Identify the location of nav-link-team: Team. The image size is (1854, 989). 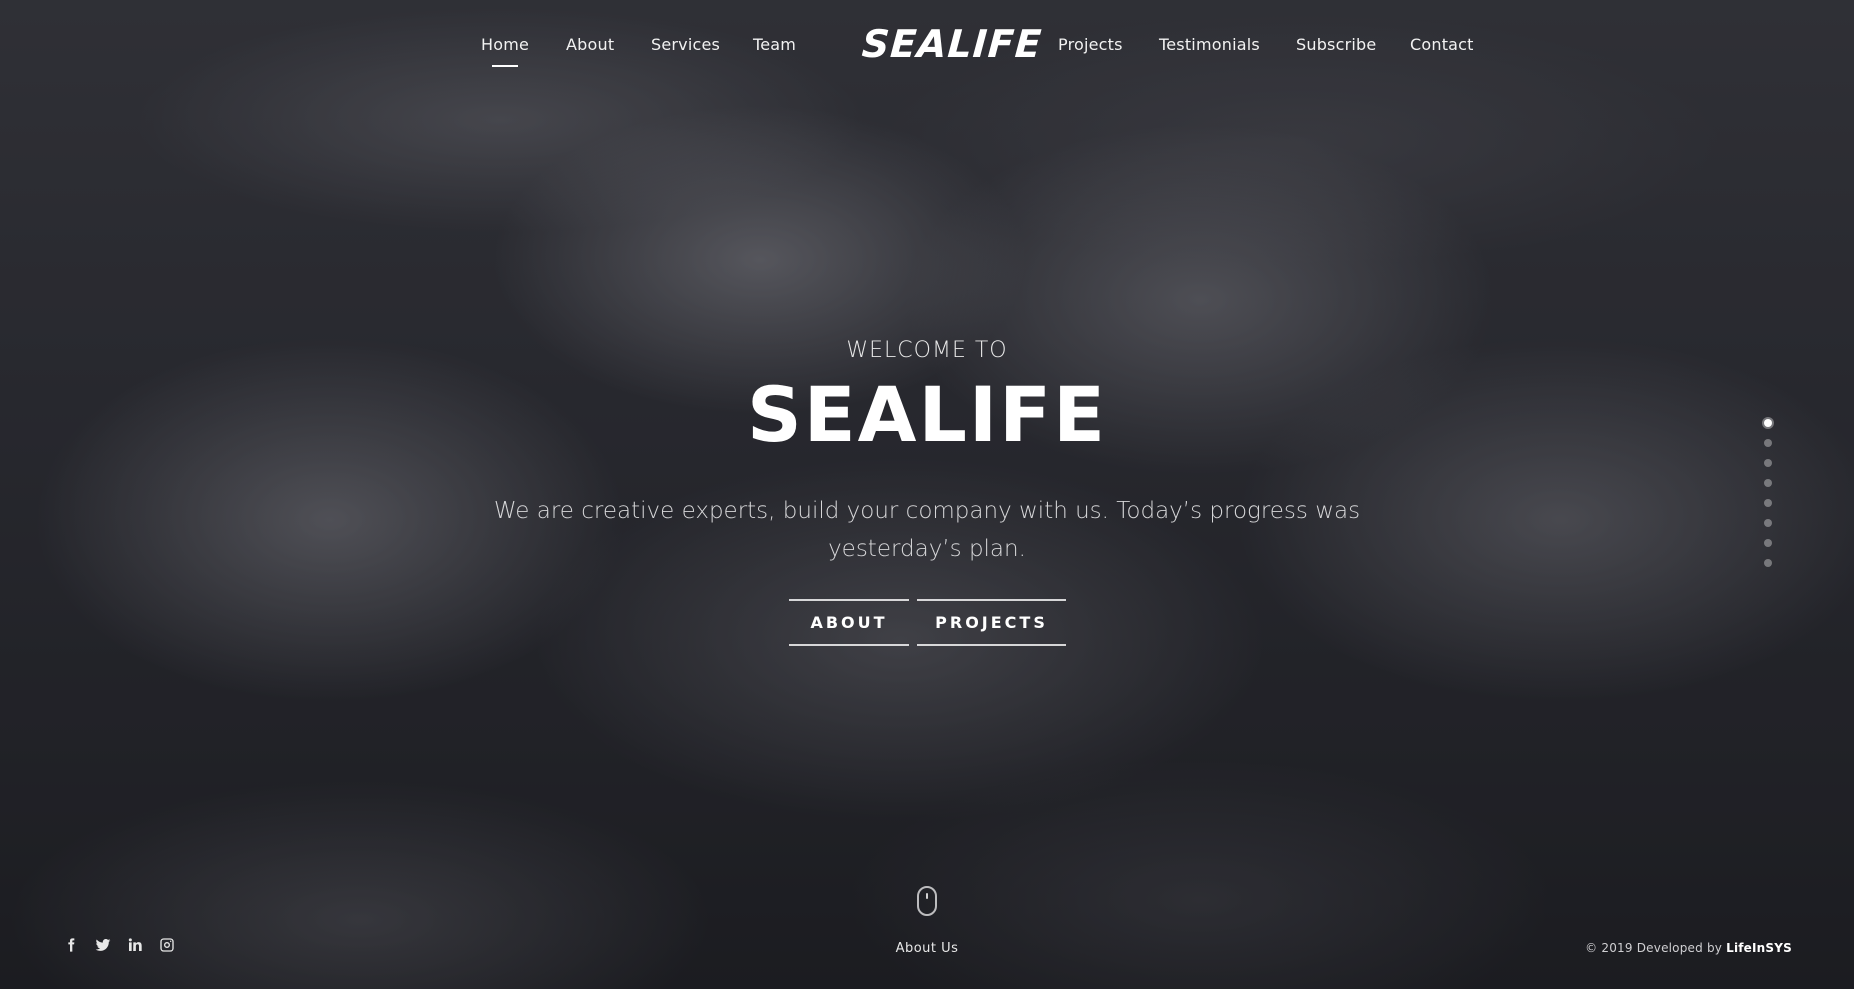
(774, 44).